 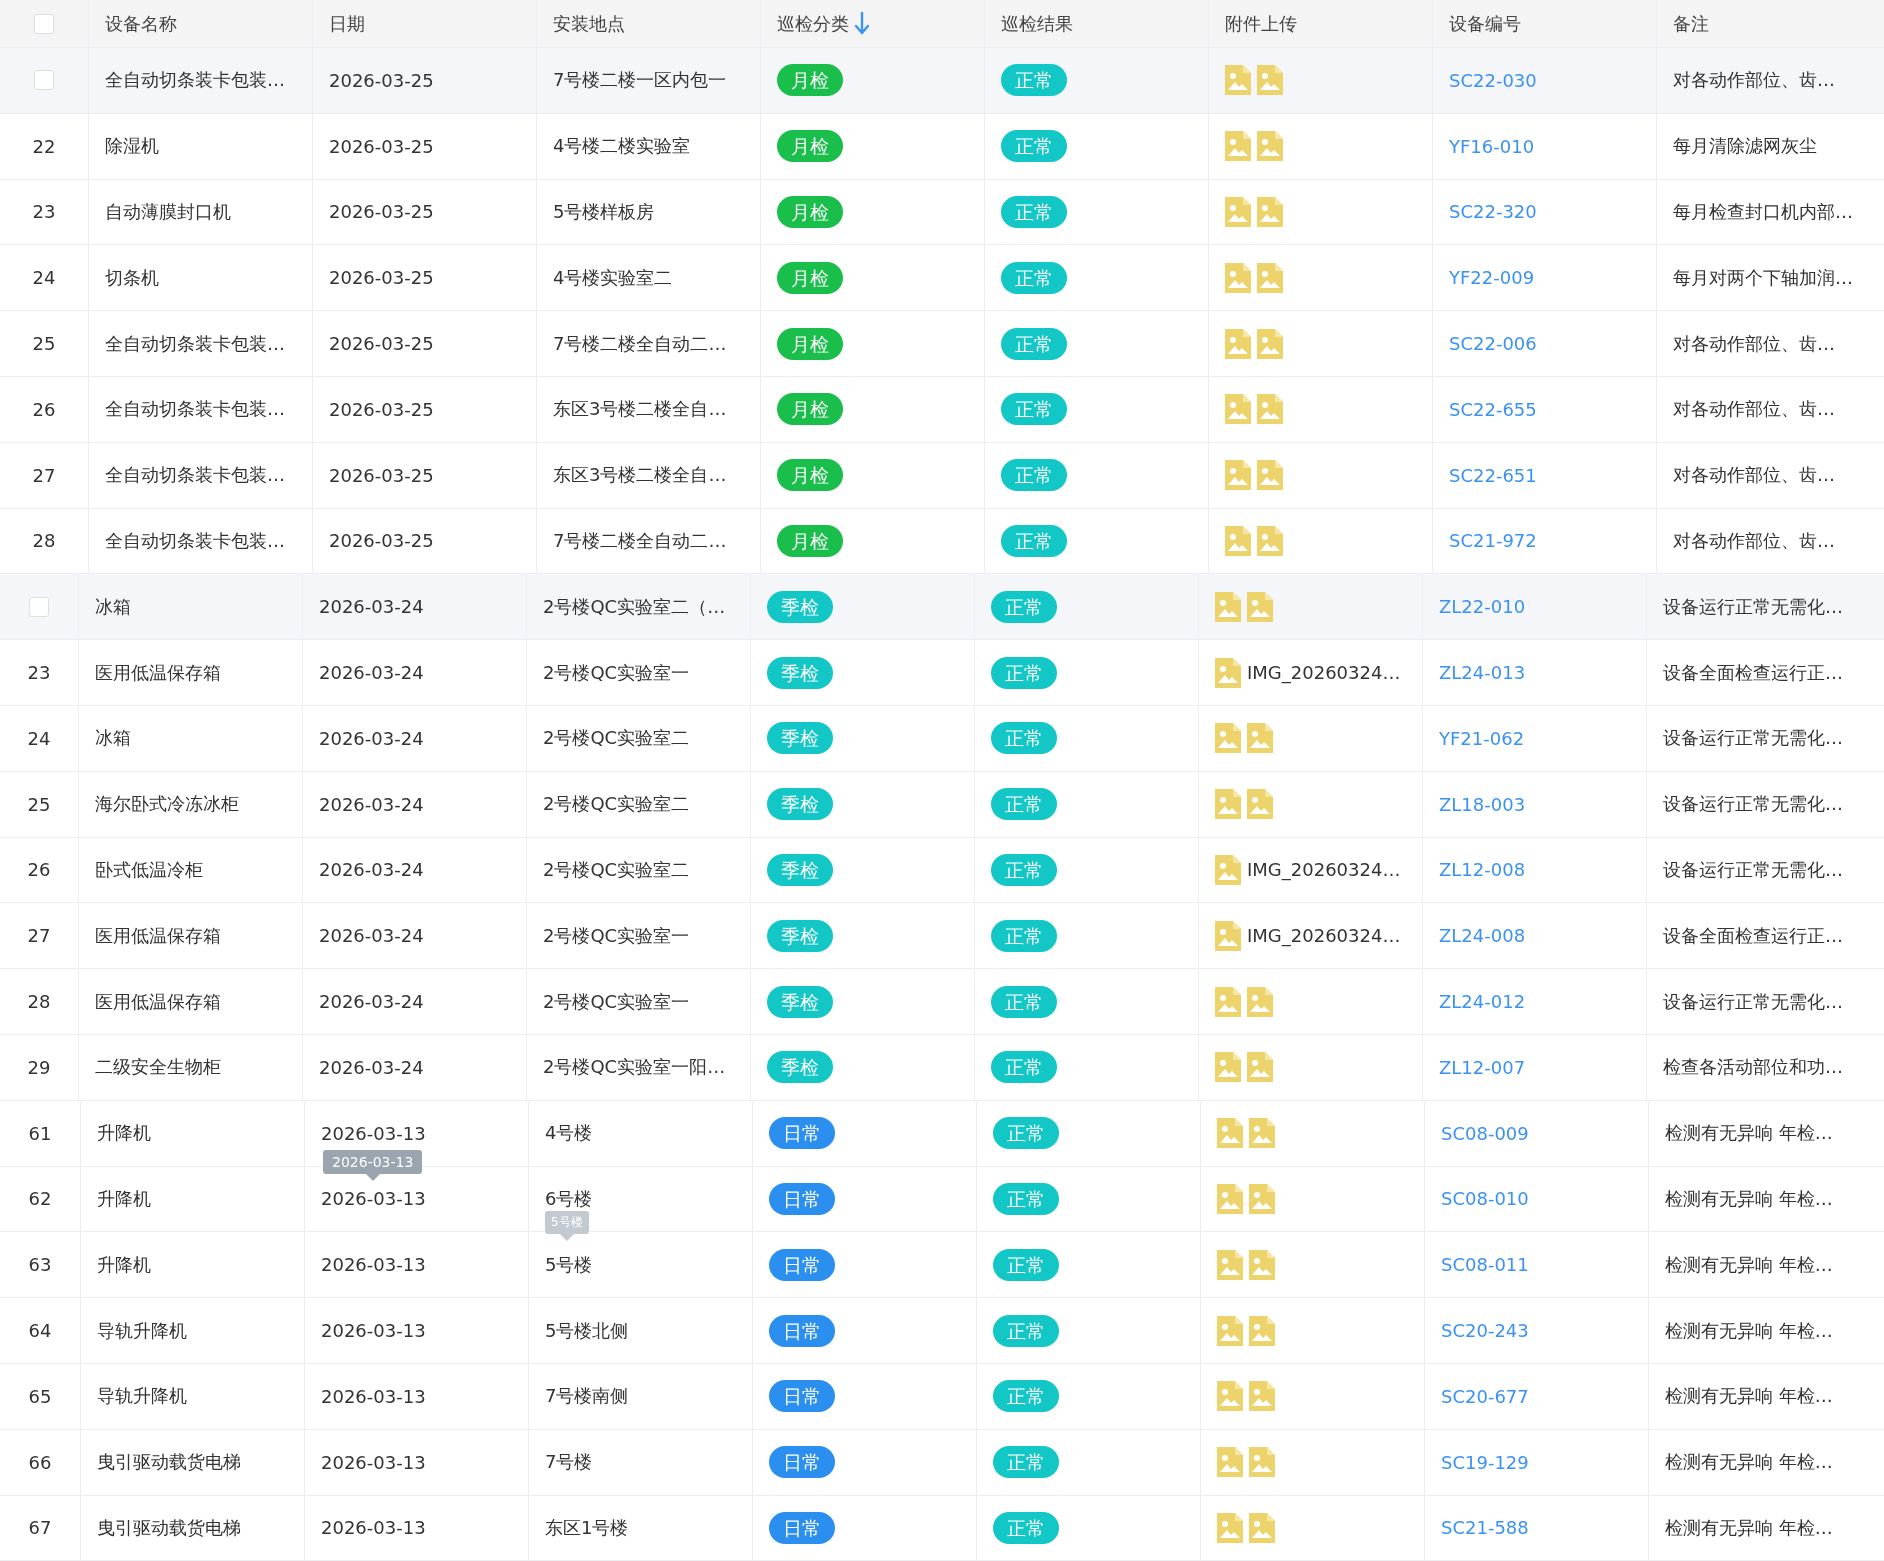 What do you see at coordinates (1482, 607) in the screenshot?
I see `code-link: ZL22-010` at bounding box center [1482, 607].